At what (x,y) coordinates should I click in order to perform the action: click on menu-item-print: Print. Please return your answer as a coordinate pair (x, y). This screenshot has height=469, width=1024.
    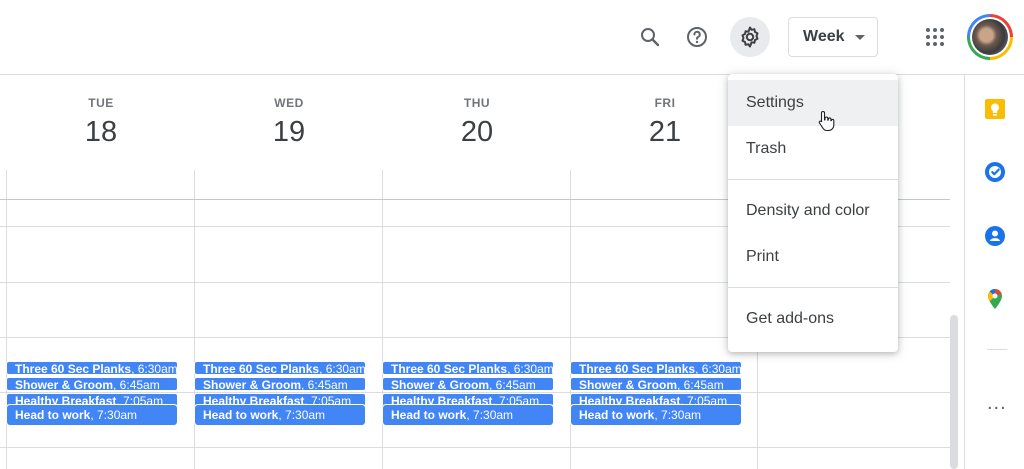
    Looking at the image, I should click on (813, 257).